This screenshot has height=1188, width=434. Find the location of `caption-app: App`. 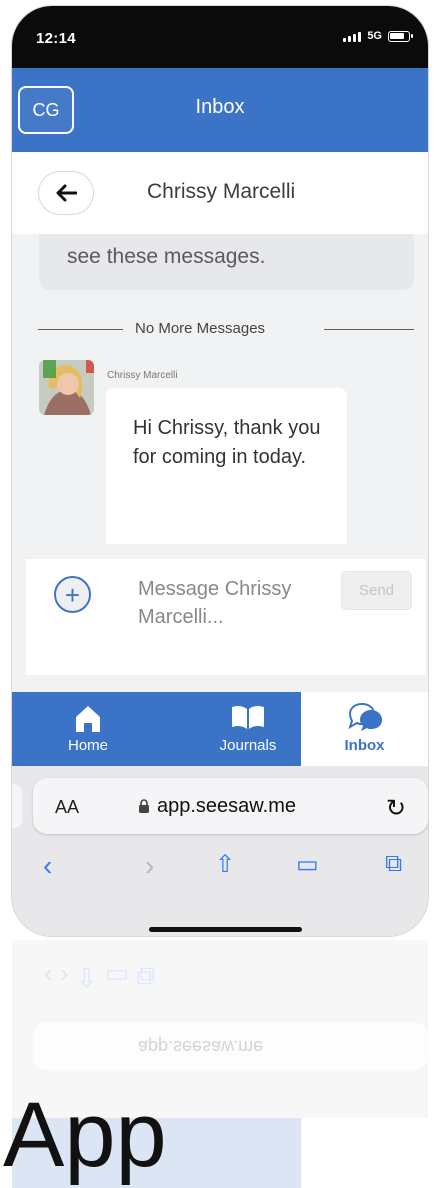

caption-app: App is located at coordinates (85, 1135).